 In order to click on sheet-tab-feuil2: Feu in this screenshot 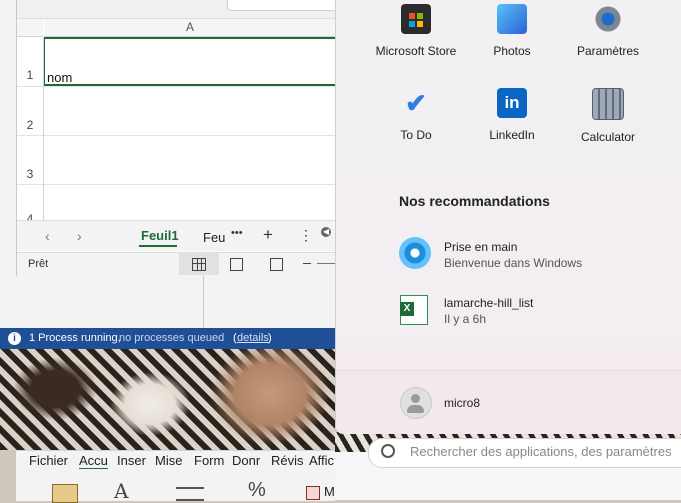, I will do `click(214, 237)`.